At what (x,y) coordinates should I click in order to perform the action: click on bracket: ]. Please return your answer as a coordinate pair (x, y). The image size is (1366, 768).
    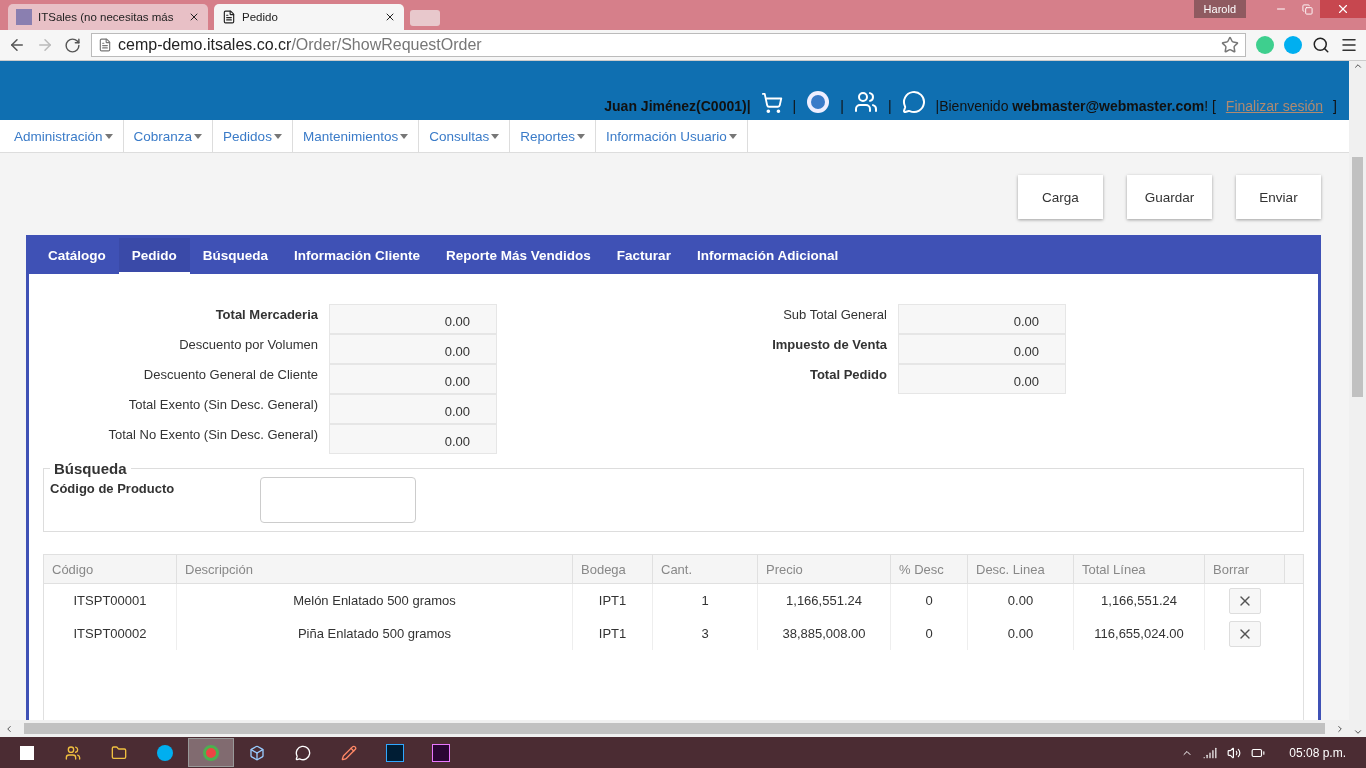
    Looking at the image, I should click on (1335, 106).